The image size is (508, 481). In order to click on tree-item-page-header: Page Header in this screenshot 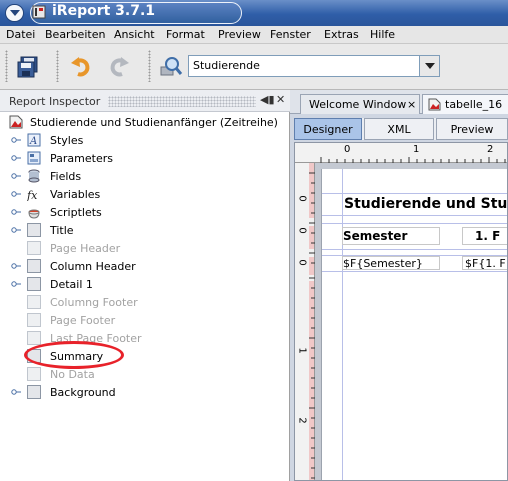, I will do `click(145, 248)`.